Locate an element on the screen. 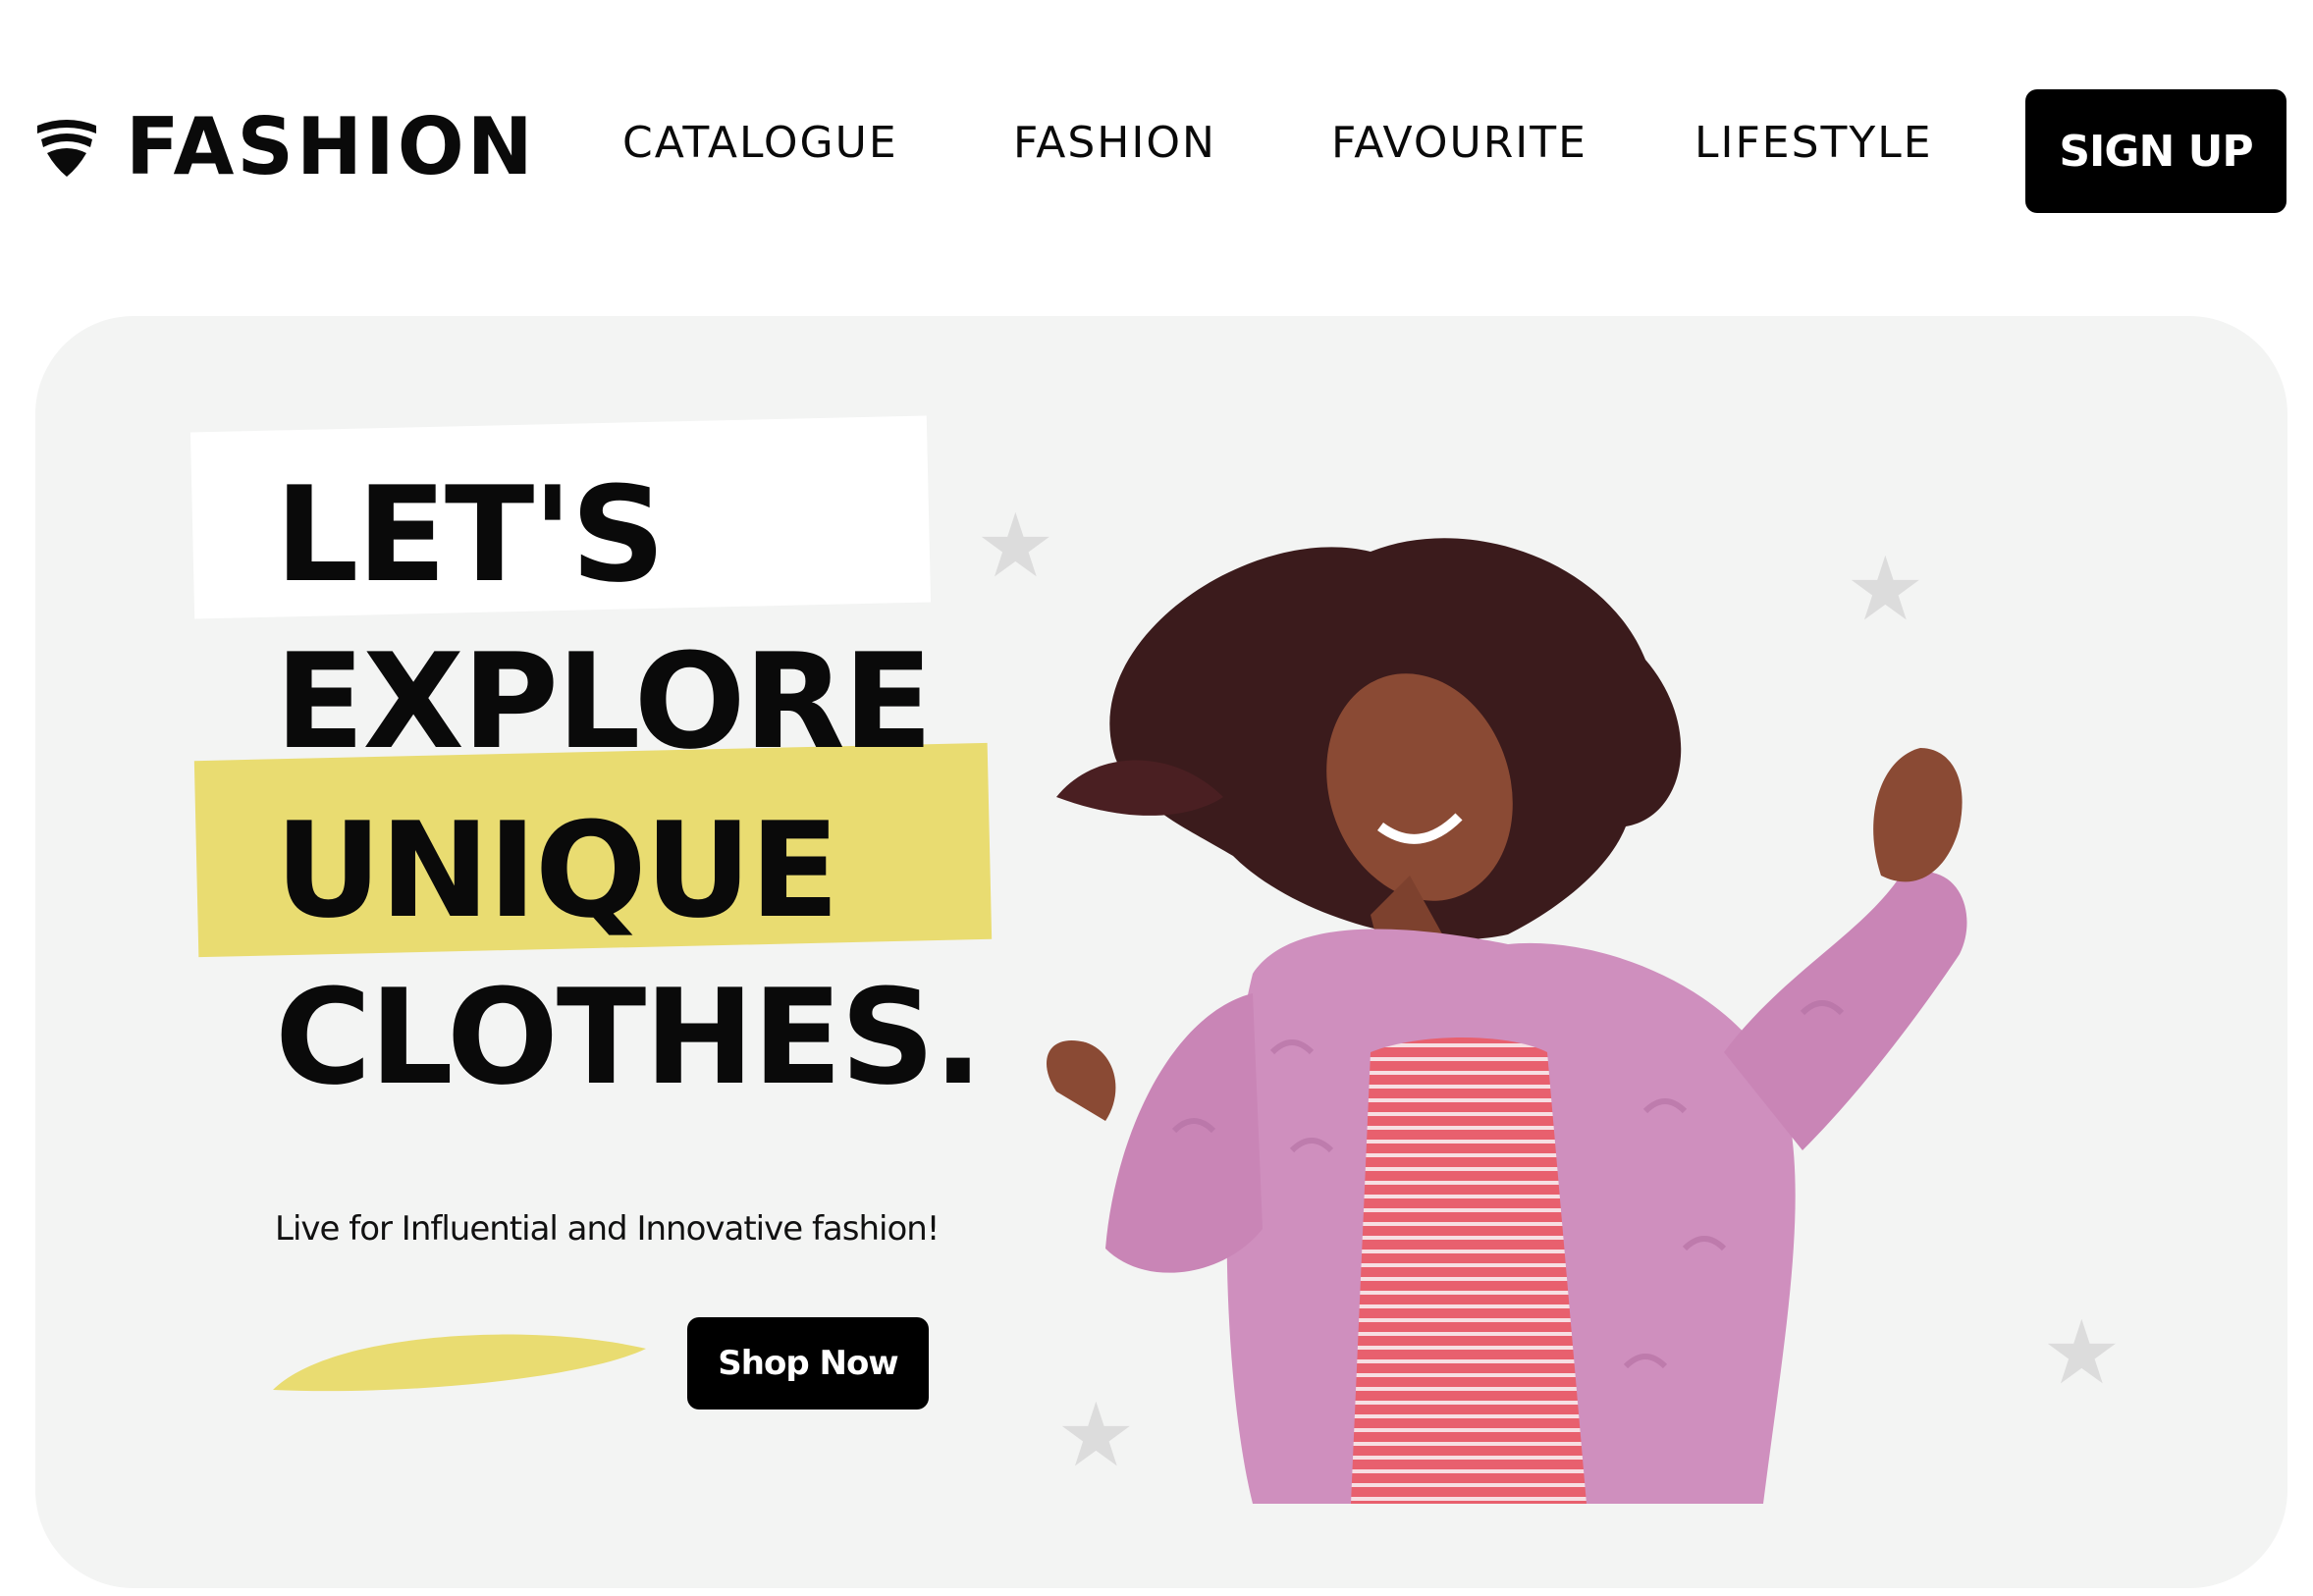 The width and height of the screenshot is (2313, 1596). headline-line-4: CLOTHES. is located at coordinates (629, 1037).